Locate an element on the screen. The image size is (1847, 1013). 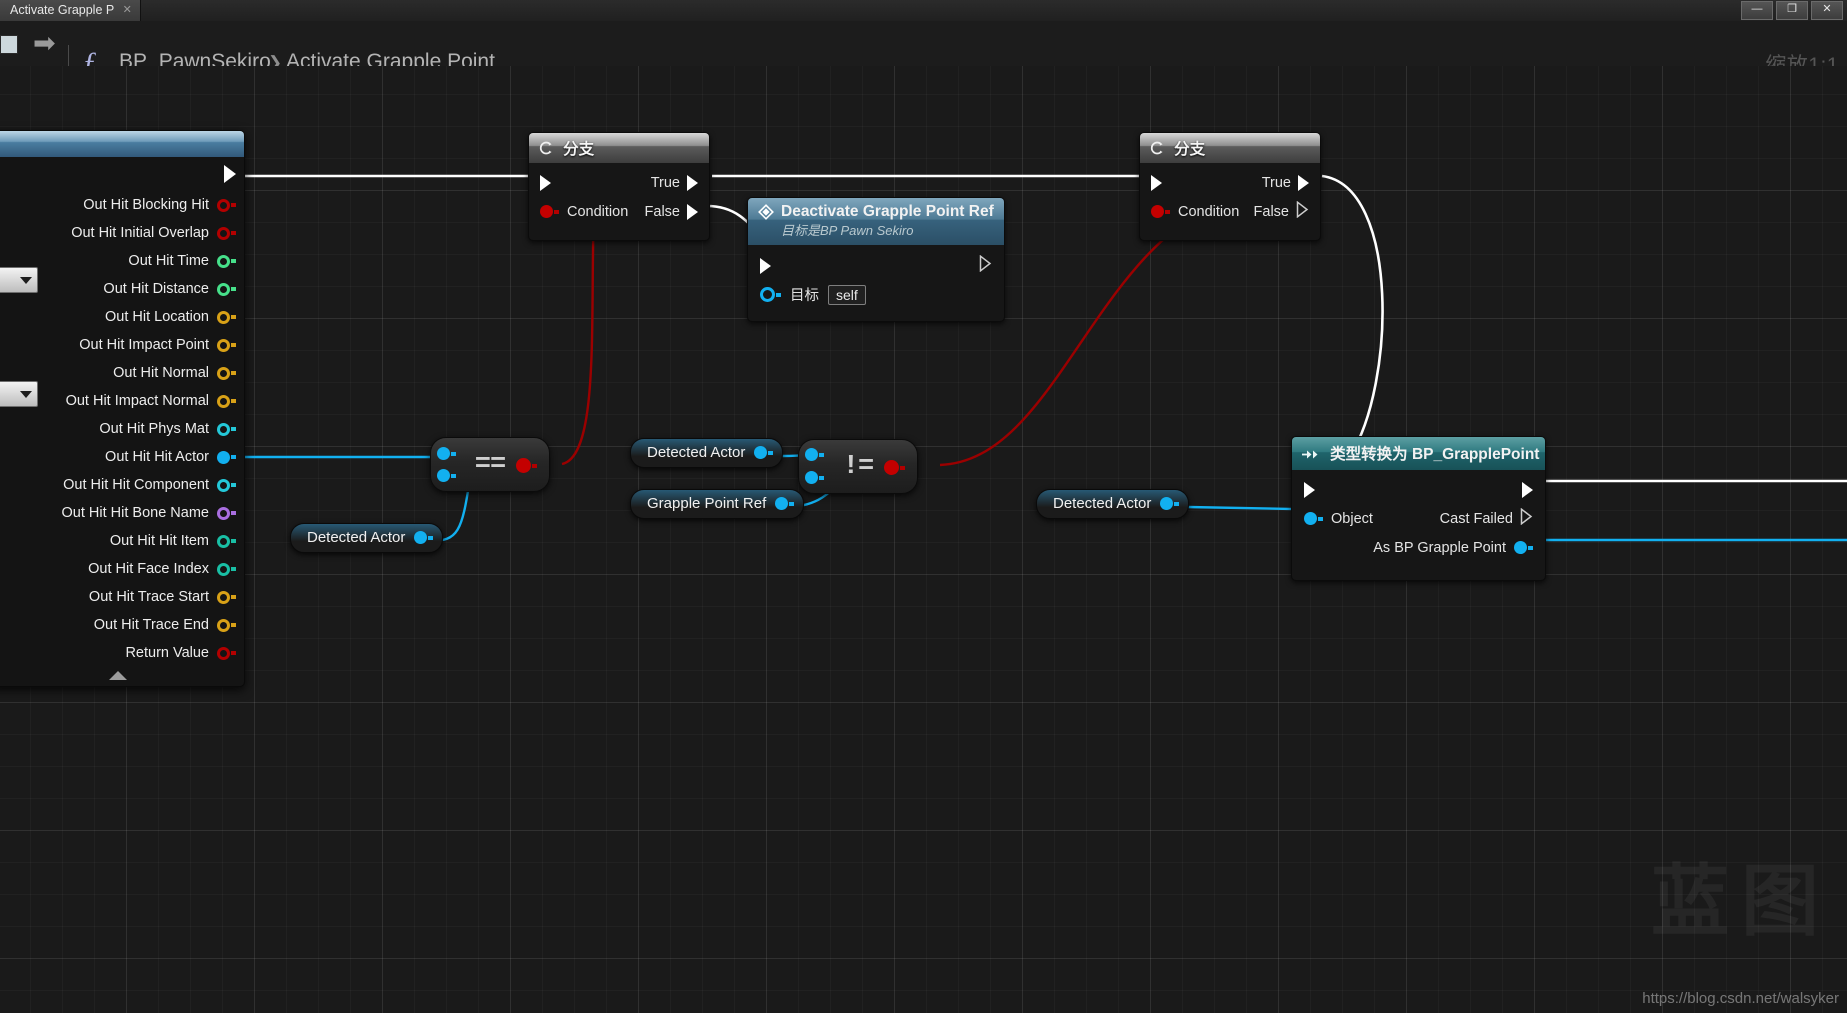
branch-node-2: 分支 True Condition False is located at coordinates (1230, 186).